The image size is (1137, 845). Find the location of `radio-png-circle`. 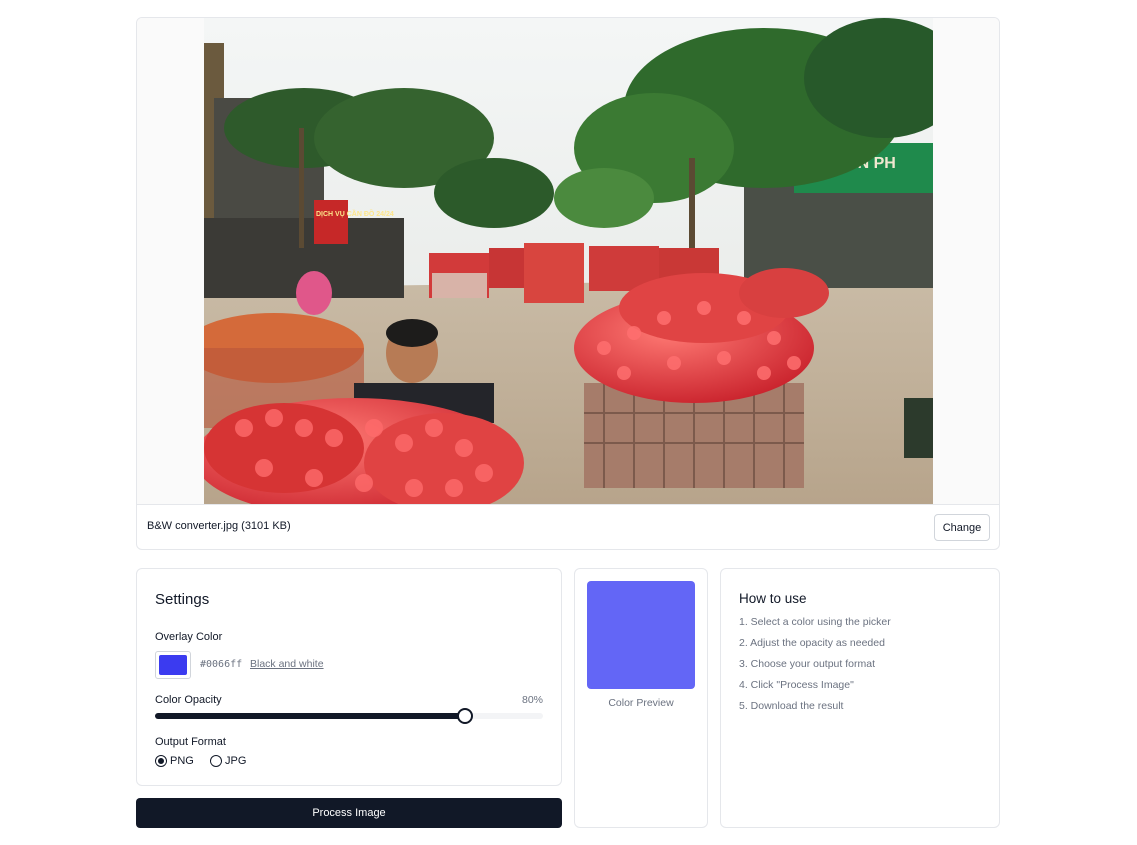

radio-png-circle is located at coordinates (161, 761).